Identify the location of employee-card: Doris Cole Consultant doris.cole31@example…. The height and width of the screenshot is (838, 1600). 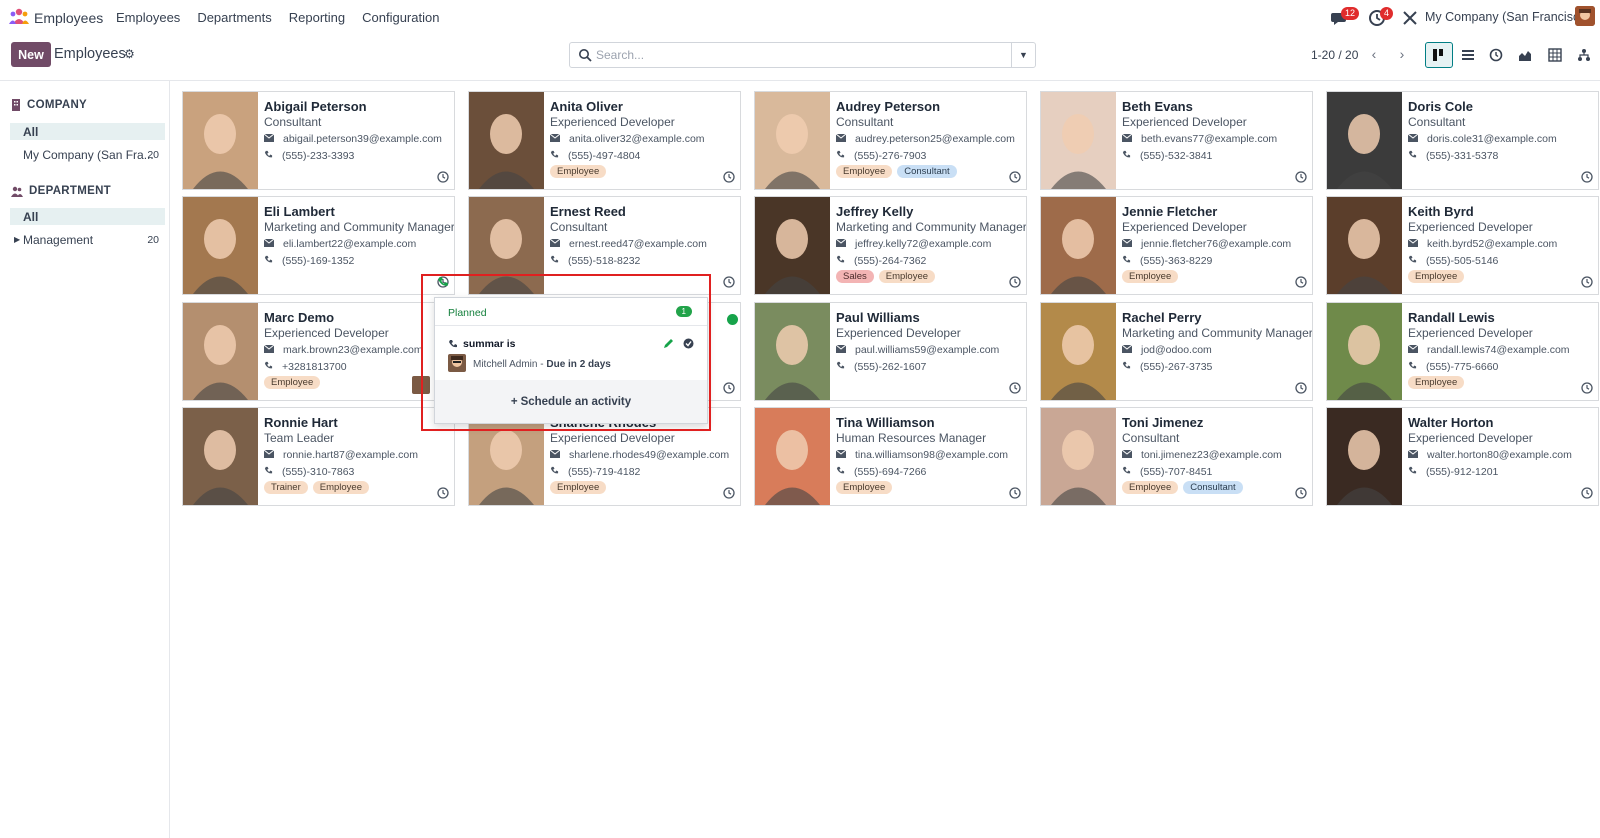
(1462, 140).